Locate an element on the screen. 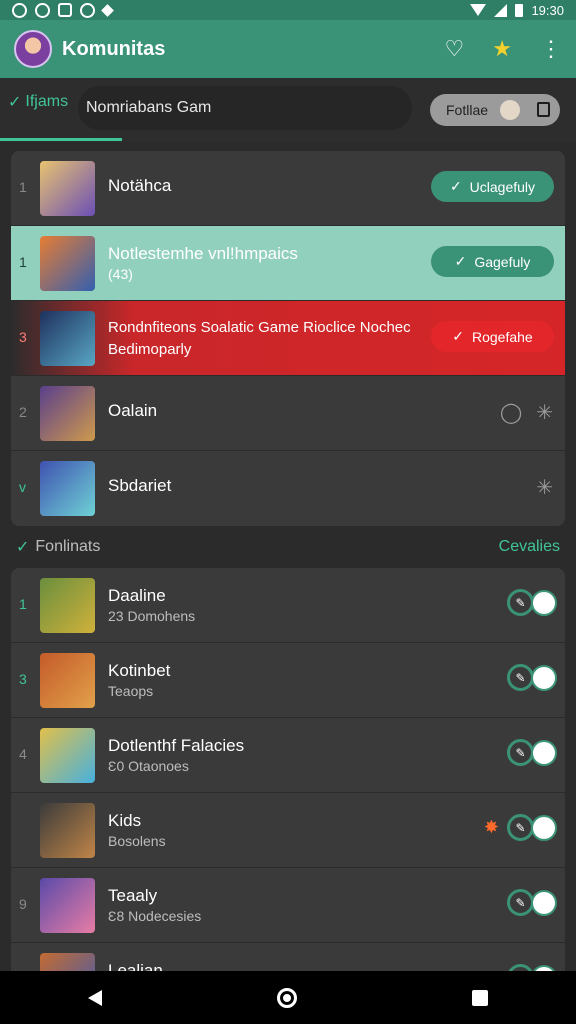  more-menu-icon: ⋮ is located at coordinates (551, 49).